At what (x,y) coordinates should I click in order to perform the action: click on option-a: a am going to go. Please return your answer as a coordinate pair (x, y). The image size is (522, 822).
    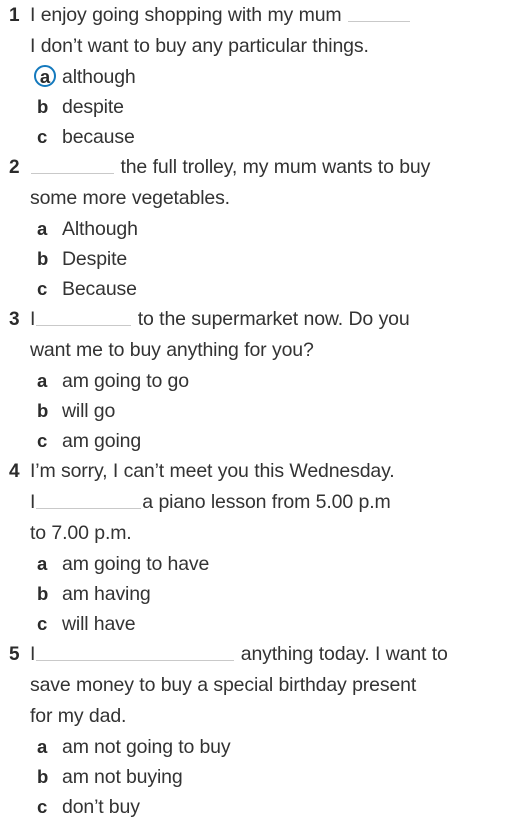
    Looking at the image, I should click on (261, 381).